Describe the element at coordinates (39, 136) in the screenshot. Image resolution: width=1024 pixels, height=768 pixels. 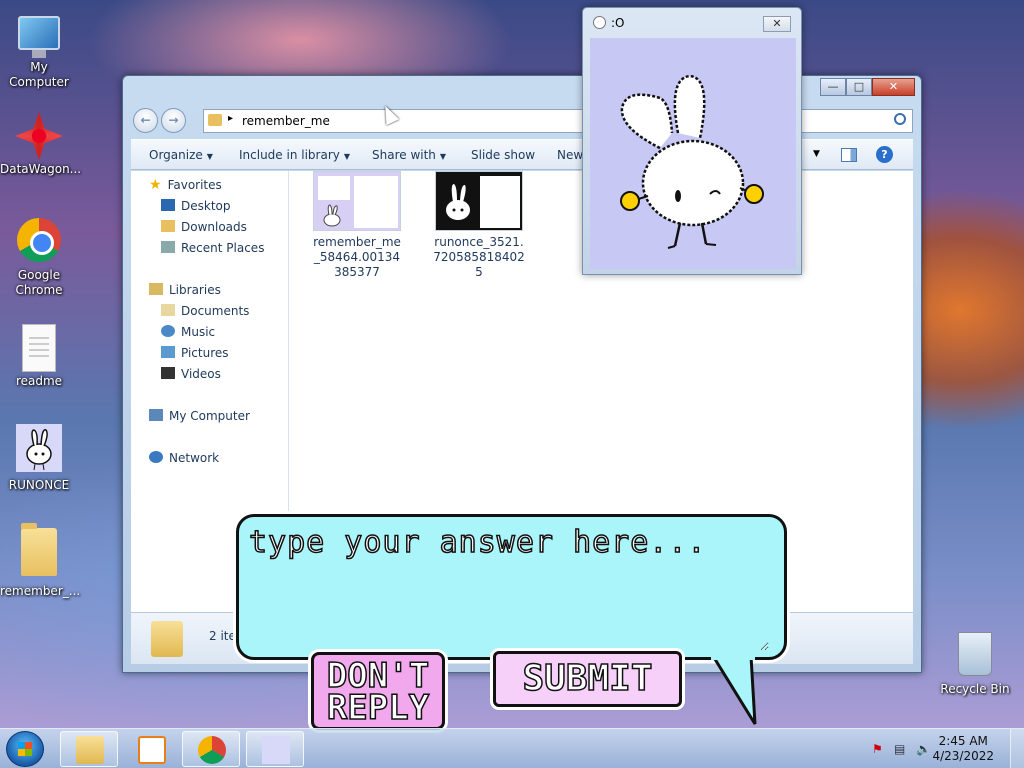
I see `datawagon-icon` at that location.